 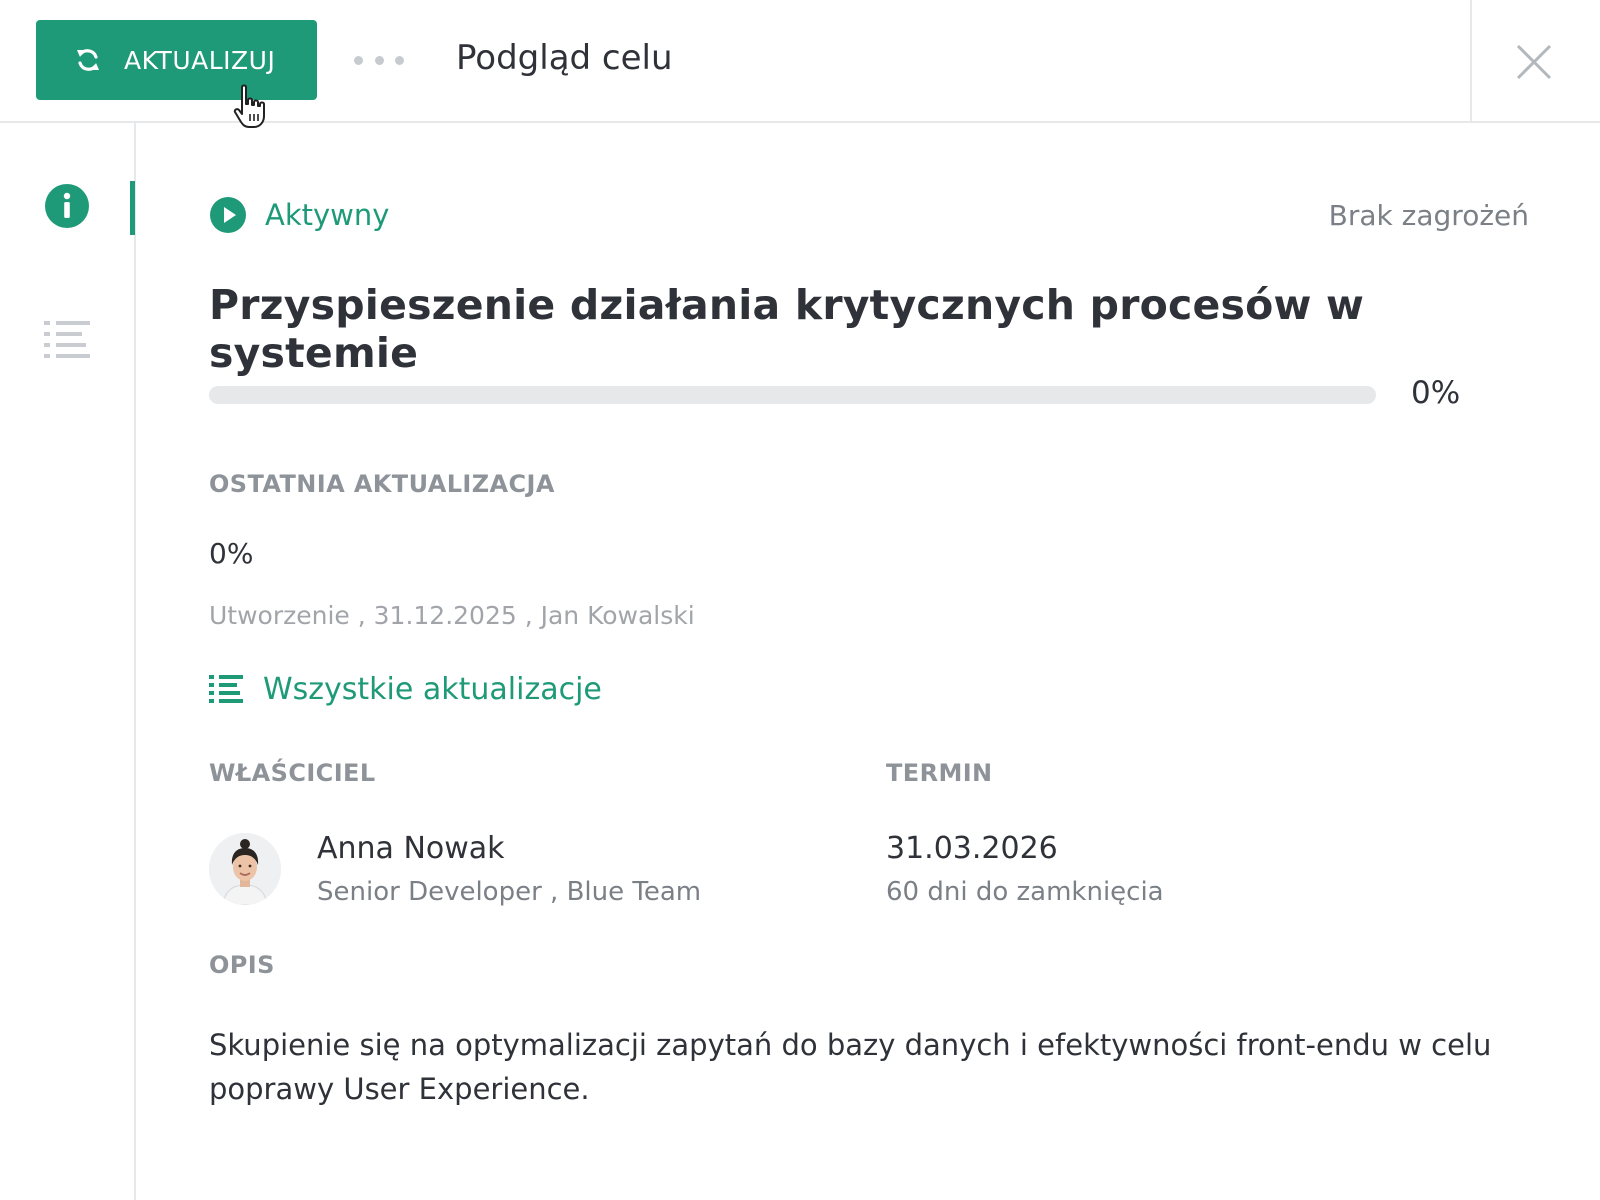 What do you see at coordinates (228, 215) in the screenshot?
I see `play-icon` at bounding box center [228, 215].